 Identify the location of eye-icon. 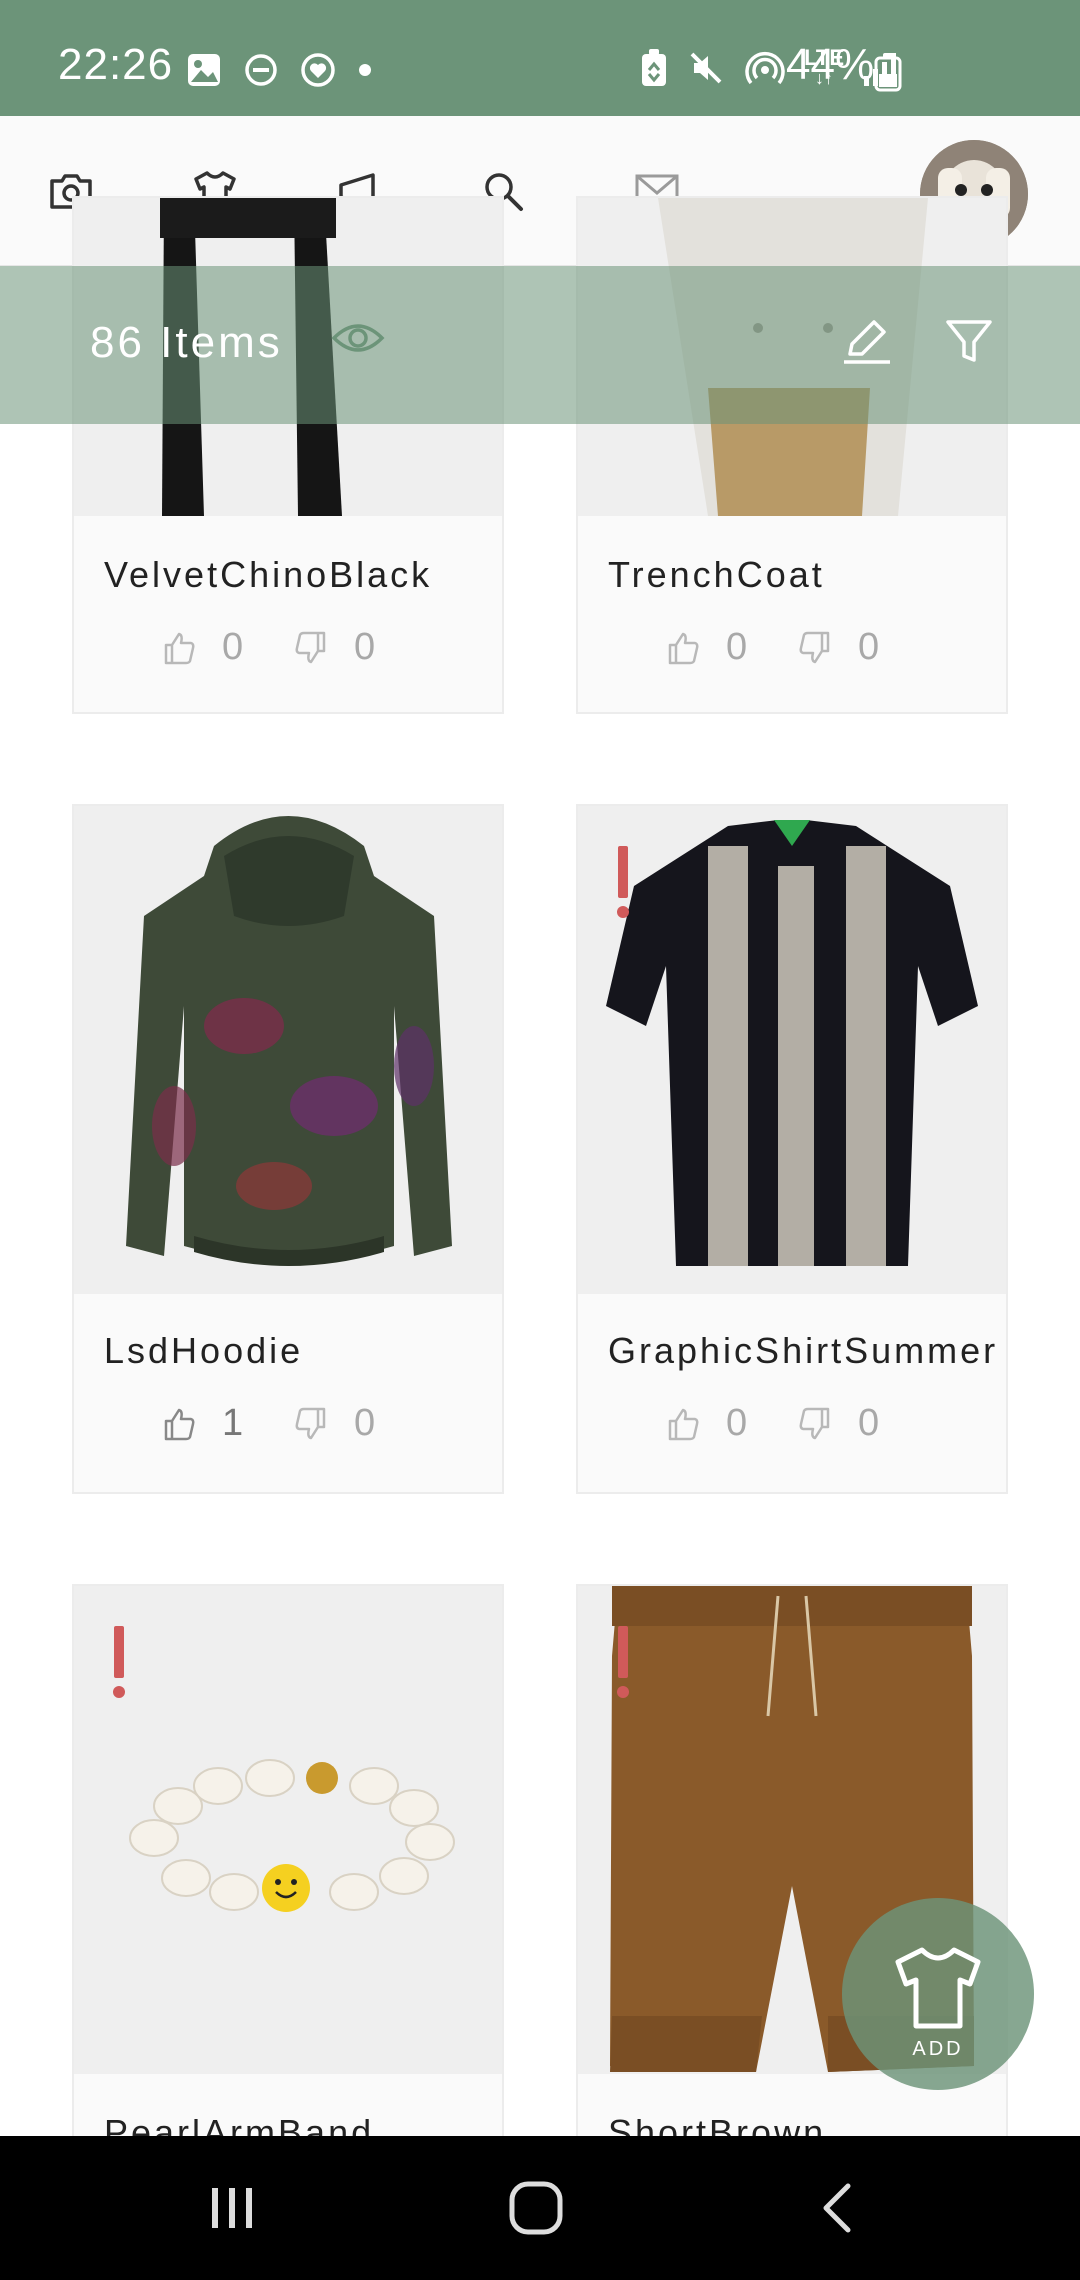
(358, 338).